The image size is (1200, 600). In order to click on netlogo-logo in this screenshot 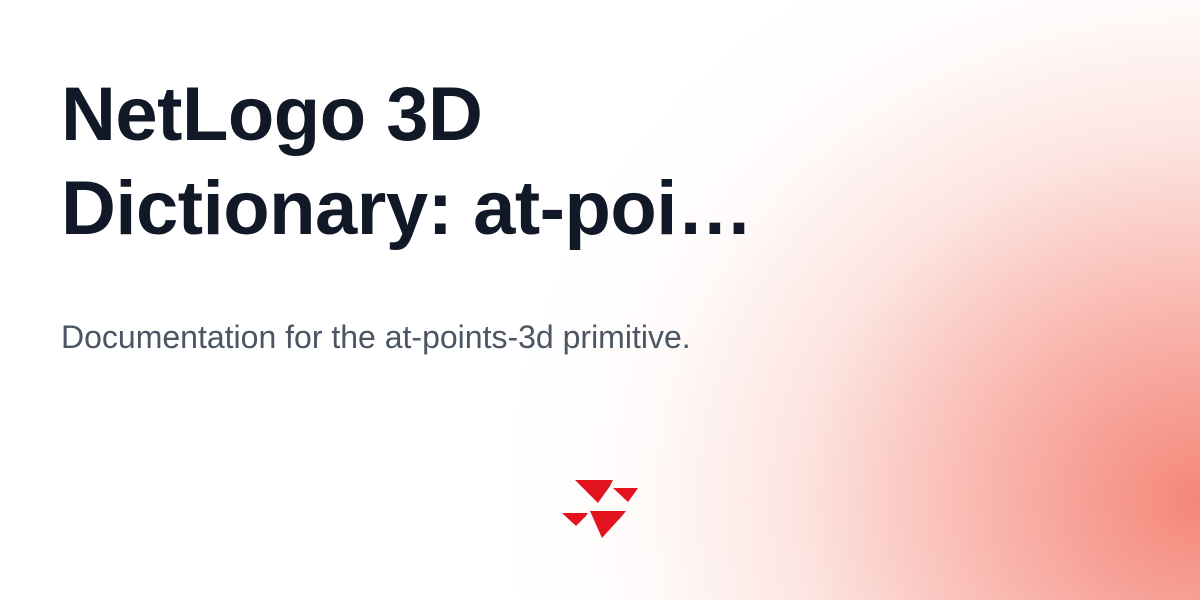, I will do `click(600, 510)`.